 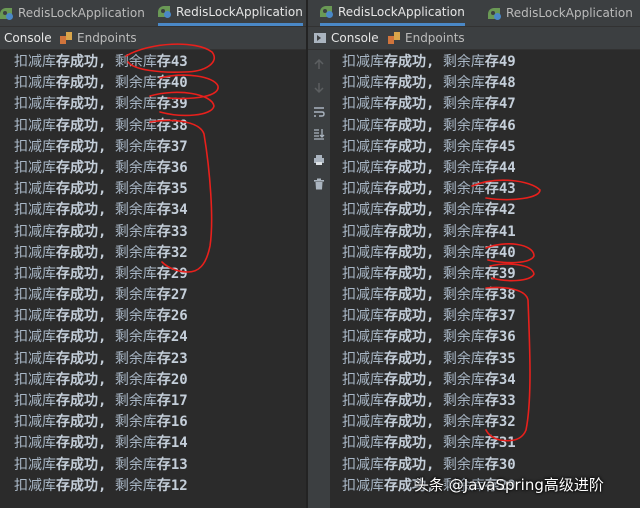 I want to click on print-icon, so click(x=319, y=160).